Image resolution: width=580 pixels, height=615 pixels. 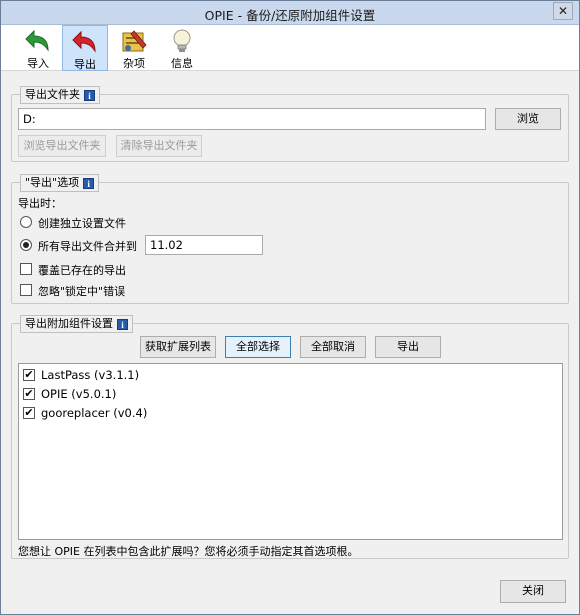 What do you see at coordinates (82, 223) in the screenshot?
I see `separate-files-label: 创建独立设置文件` at bounding box center [82, 223].